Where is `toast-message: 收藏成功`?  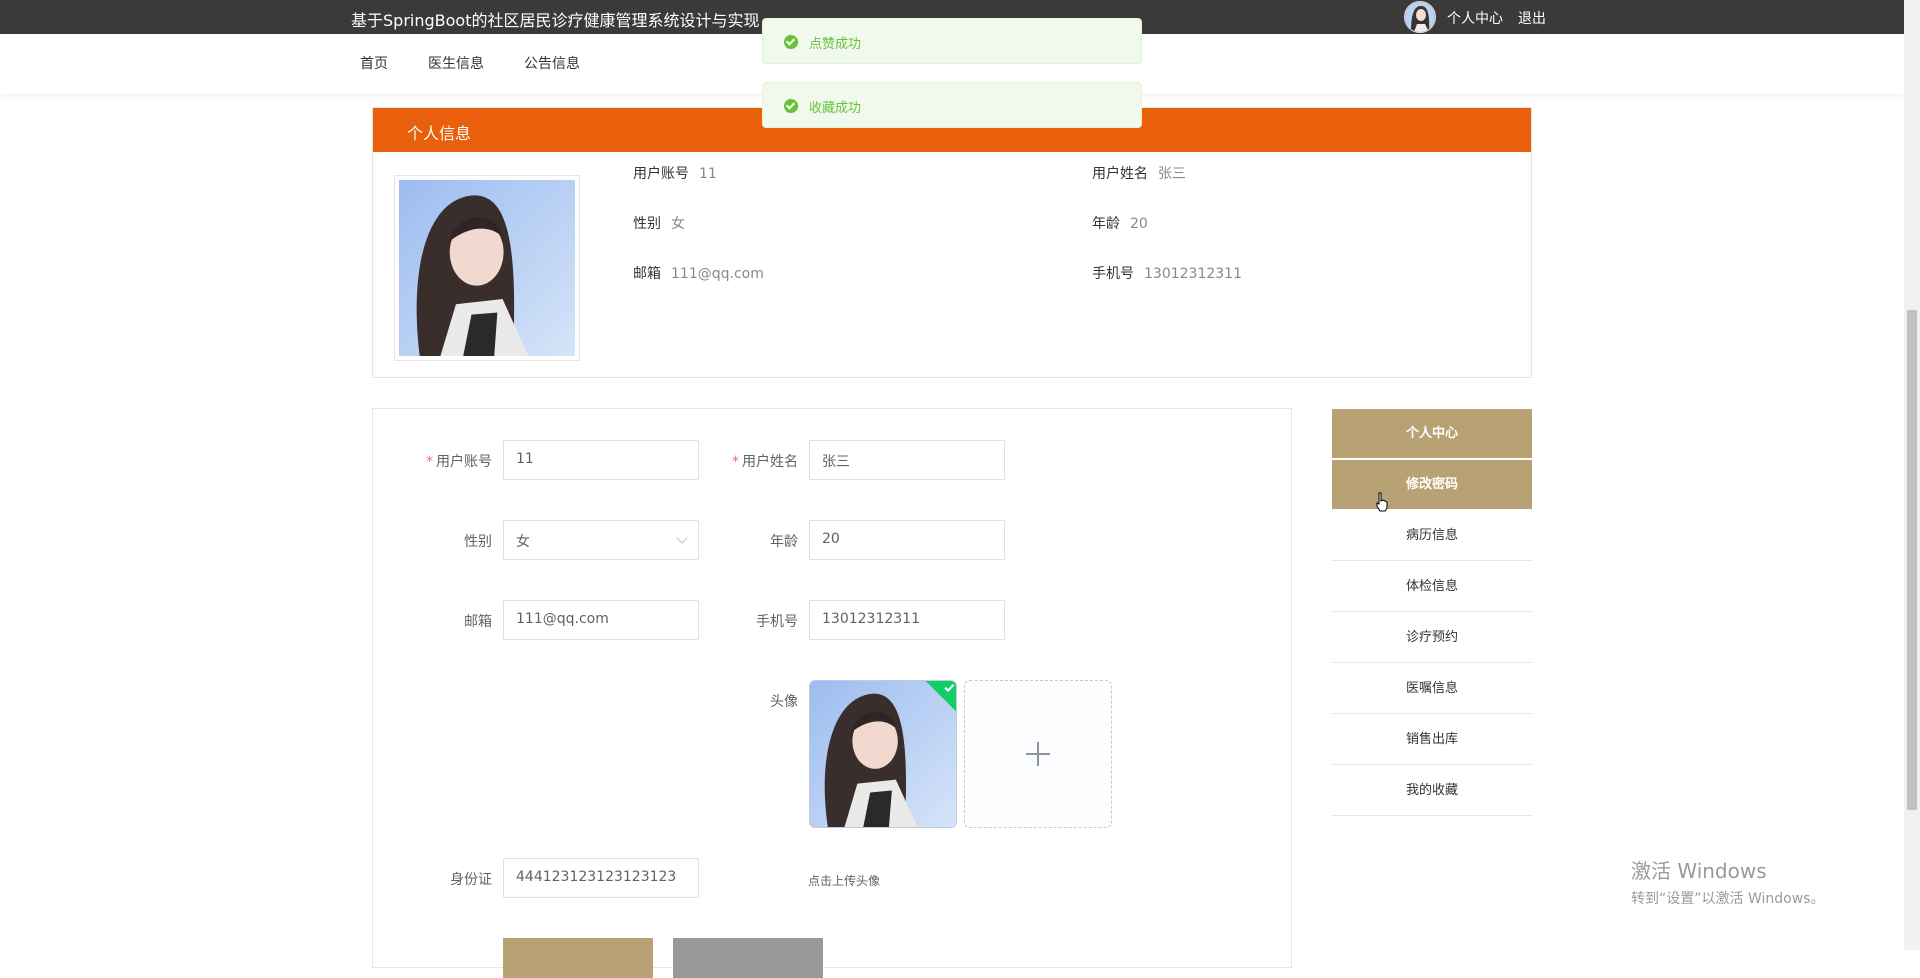
toast-message: 收藏成功 is located at coordinates (835, 108).